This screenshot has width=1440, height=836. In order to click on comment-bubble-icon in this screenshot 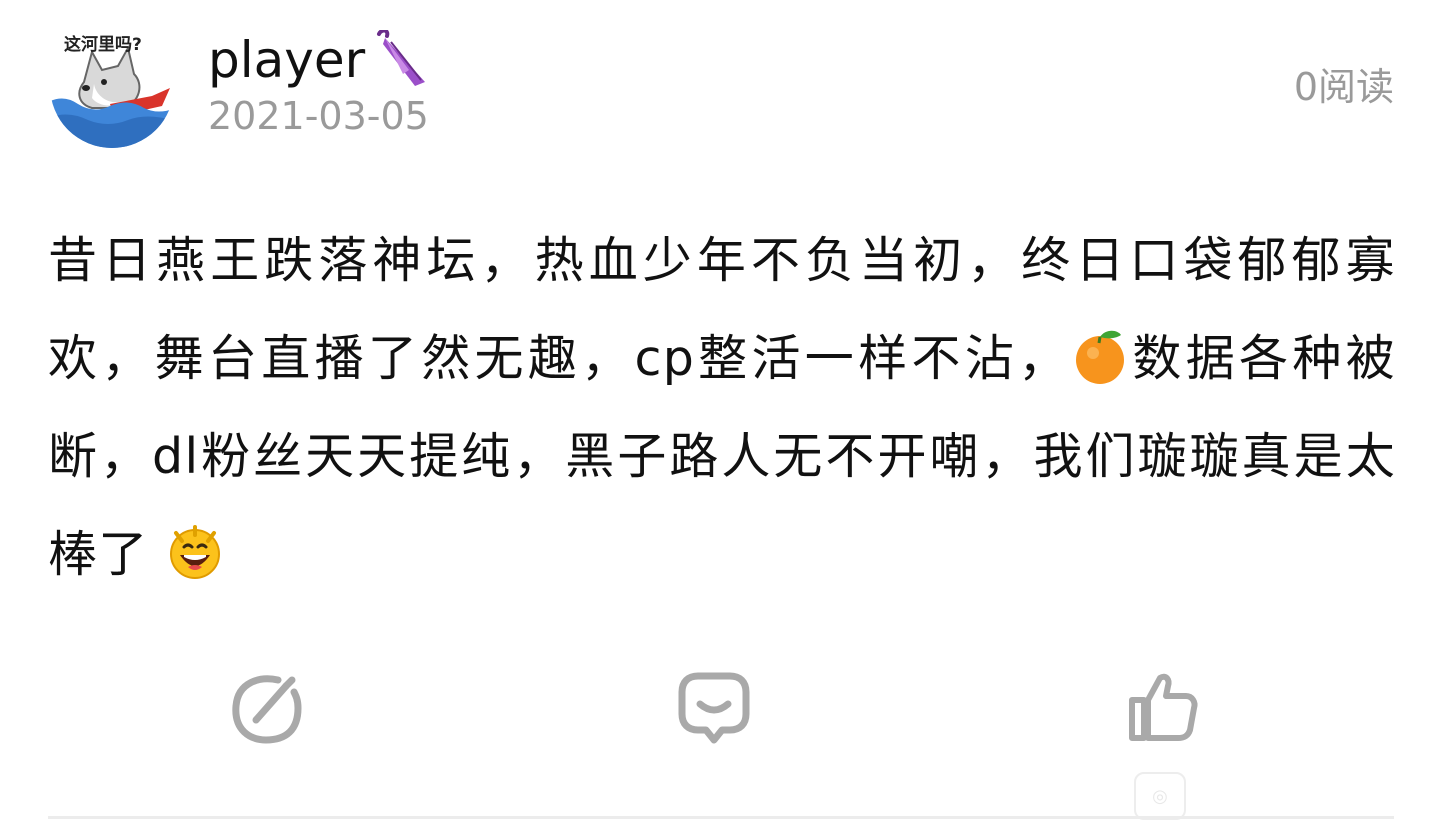, I will do `click(714, 708)`.